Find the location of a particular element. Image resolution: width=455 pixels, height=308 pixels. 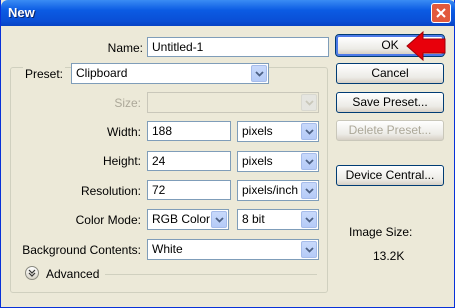

size-dropdown-button is located at coordinates (309, 102).